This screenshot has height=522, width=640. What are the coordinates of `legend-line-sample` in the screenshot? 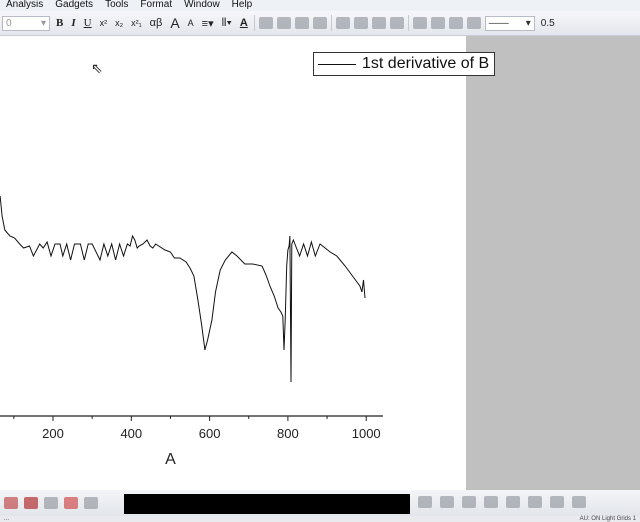 It's located at (337, 64).